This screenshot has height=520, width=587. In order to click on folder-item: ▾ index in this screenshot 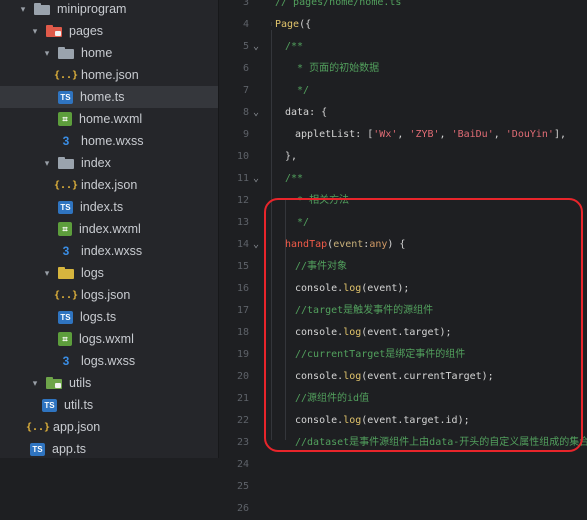, I will do `click(109, 163)`.